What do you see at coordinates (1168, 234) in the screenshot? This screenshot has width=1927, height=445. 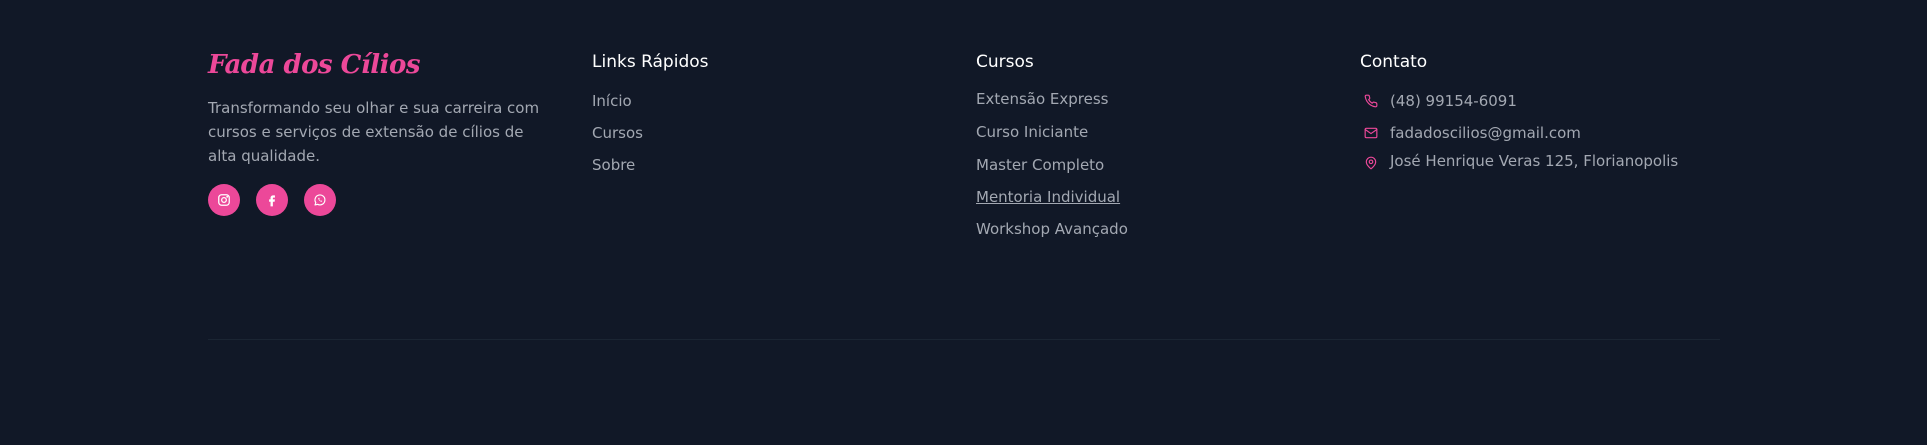 I see `list-item: Workshop Avançado` at bounding box center [1168, 234].